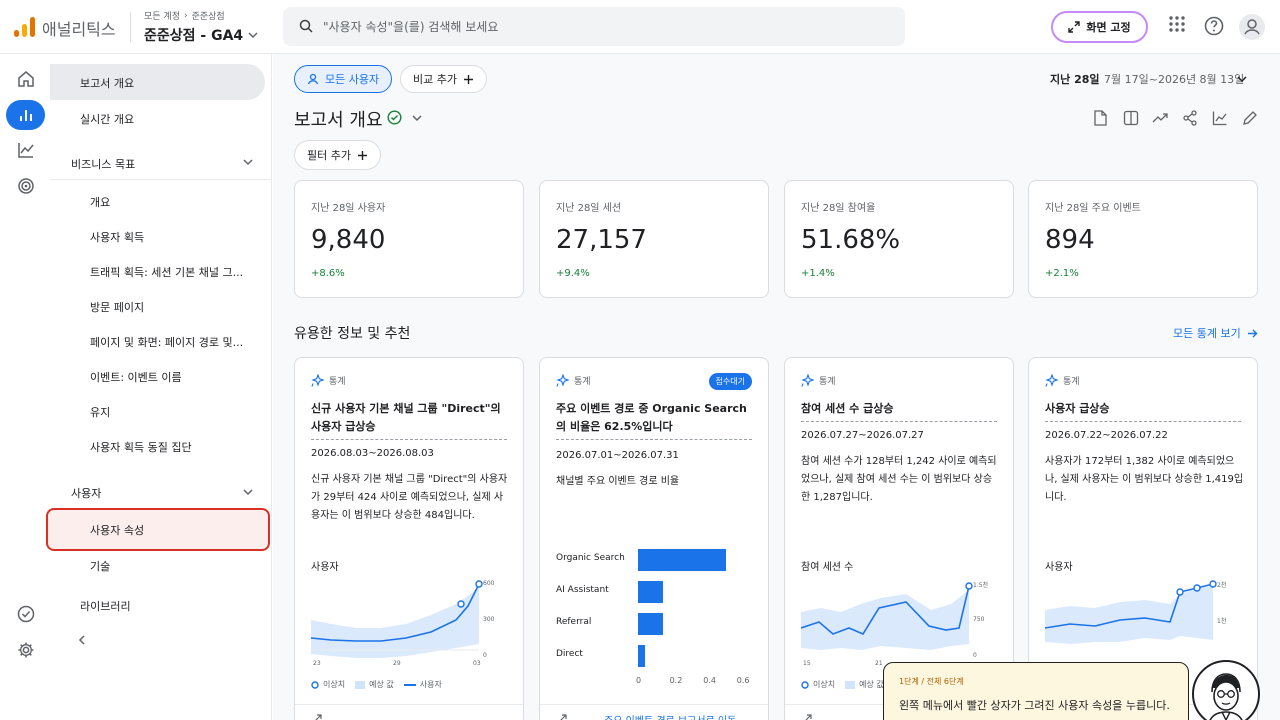 This screenshot has height=720, width=1280. Describe the element at coordinates (489, 583) in the screenshot. I see `y-tick: 600` at that location.